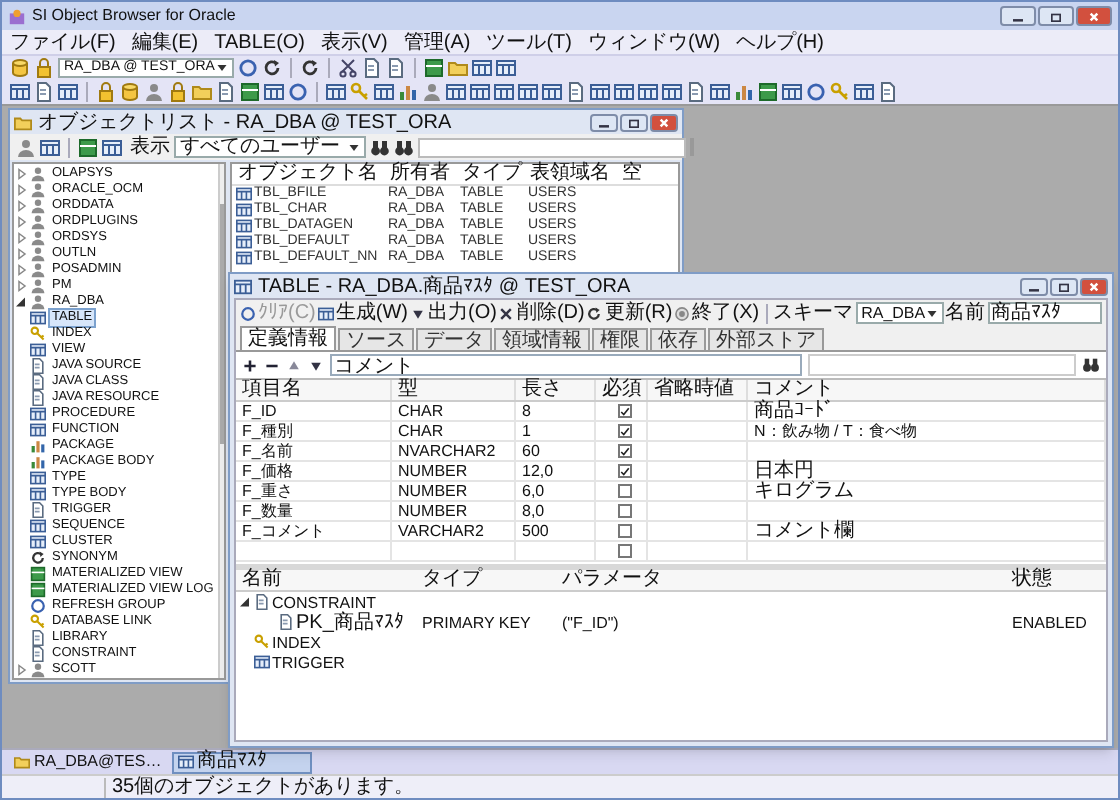 The height and width of the screenshot is (800, 1120). What do you see at coordinates (326, 580) in the screenshot?
I see `column-header: 名前` at bounding box center [326, 580].